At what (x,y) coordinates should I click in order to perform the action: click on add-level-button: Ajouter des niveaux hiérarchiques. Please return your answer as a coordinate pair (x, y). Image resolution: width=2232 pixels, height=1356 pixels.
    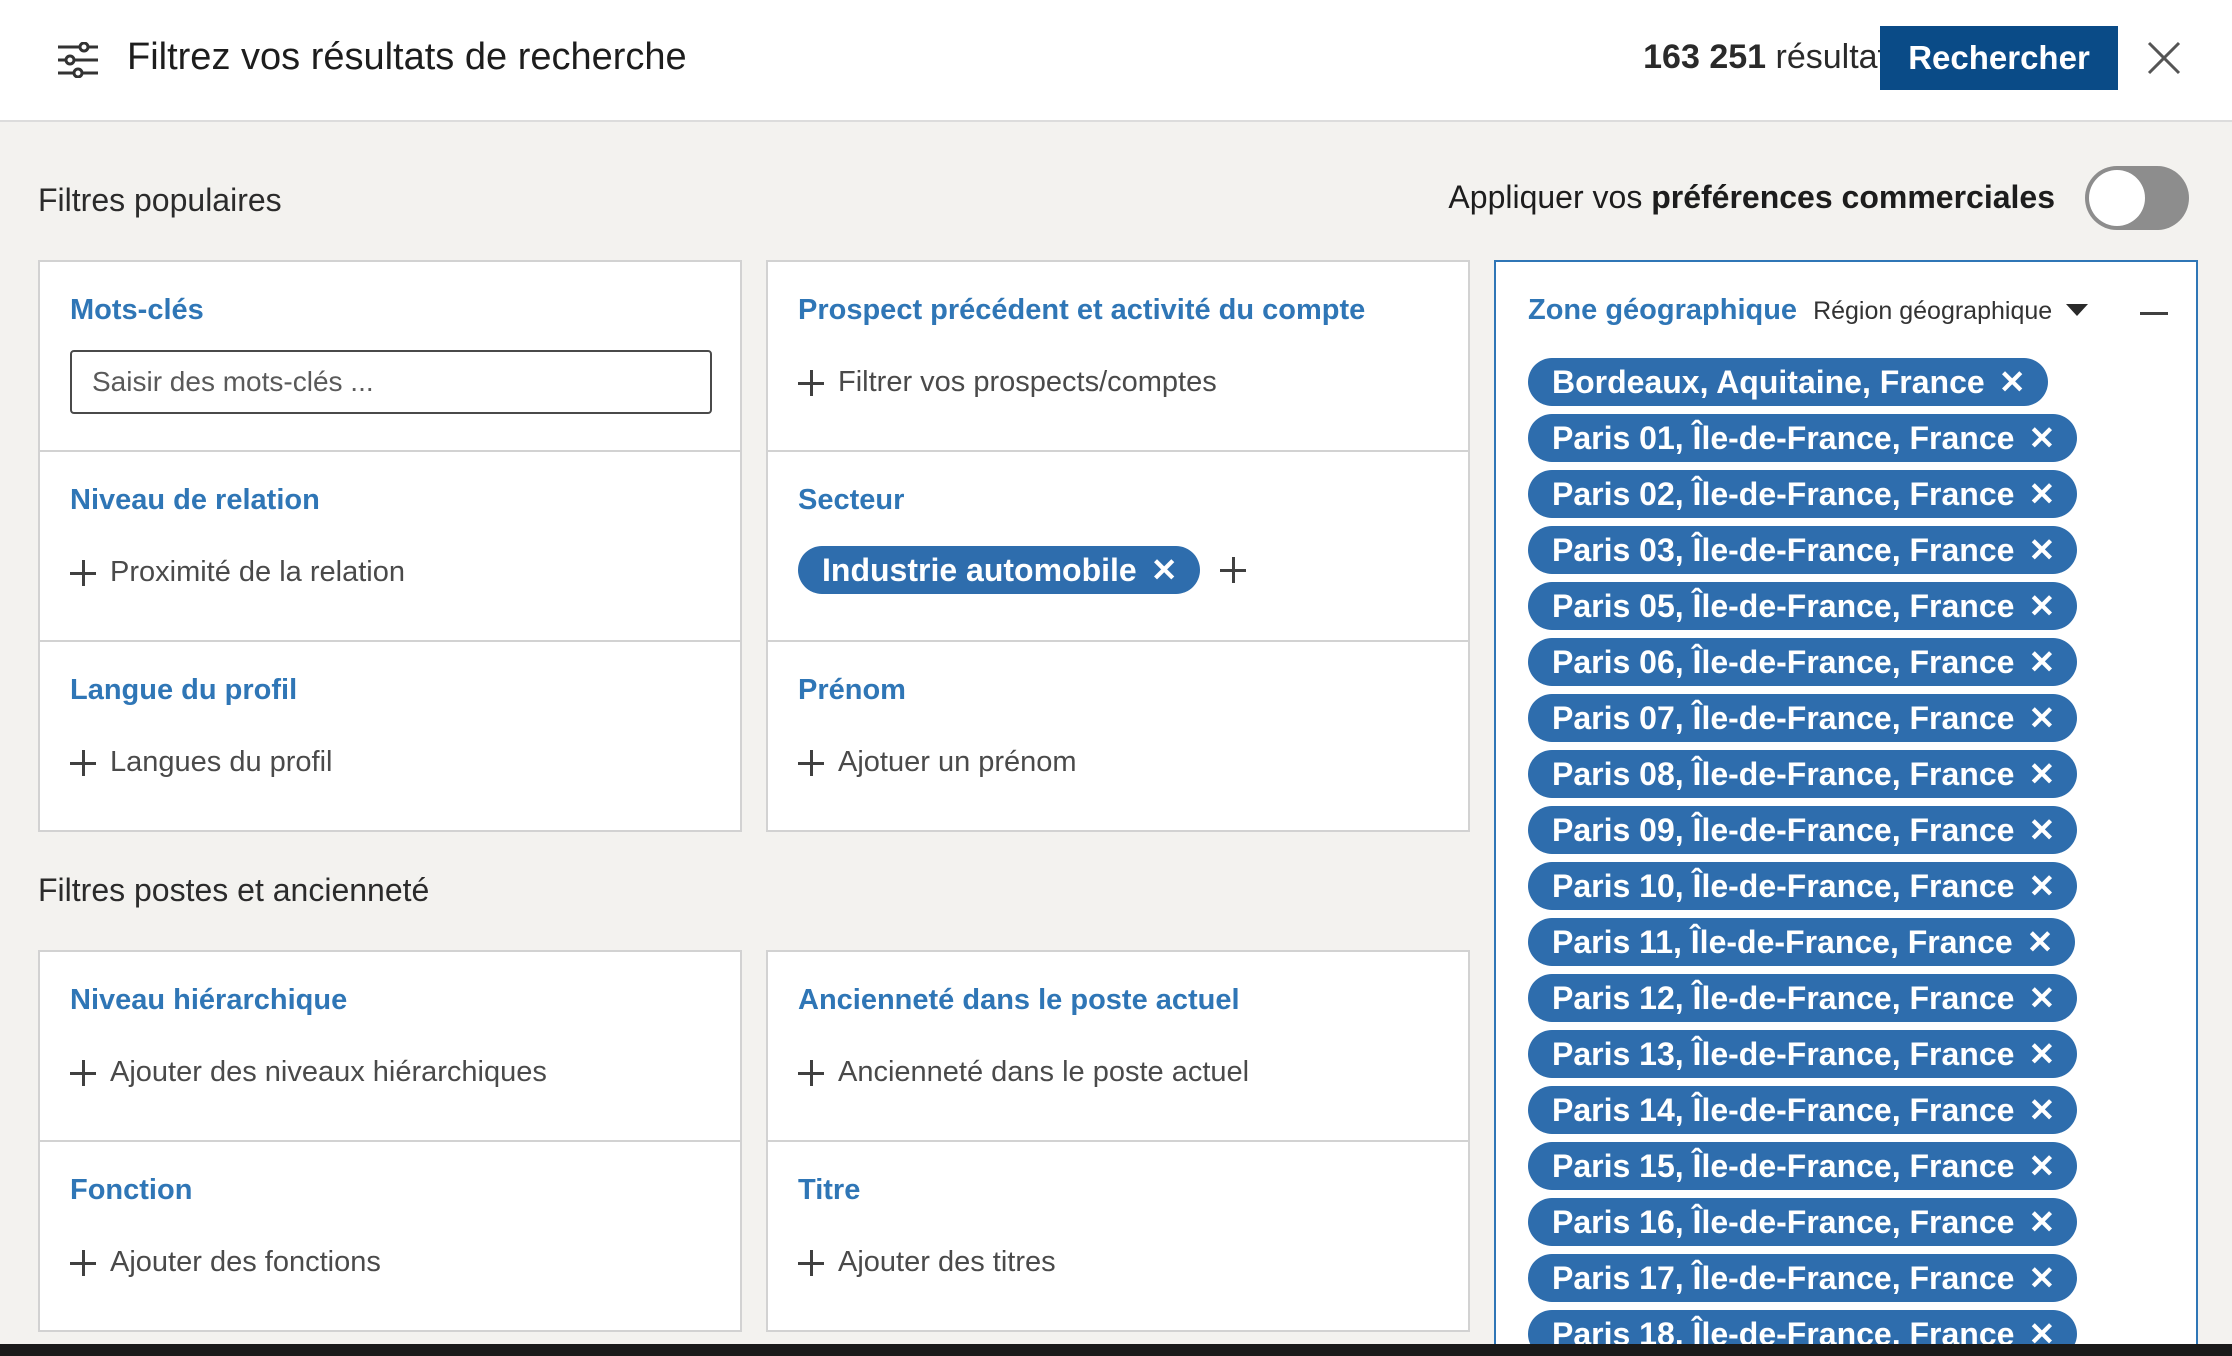
    Looking at the image, I should click on (308, 1072).